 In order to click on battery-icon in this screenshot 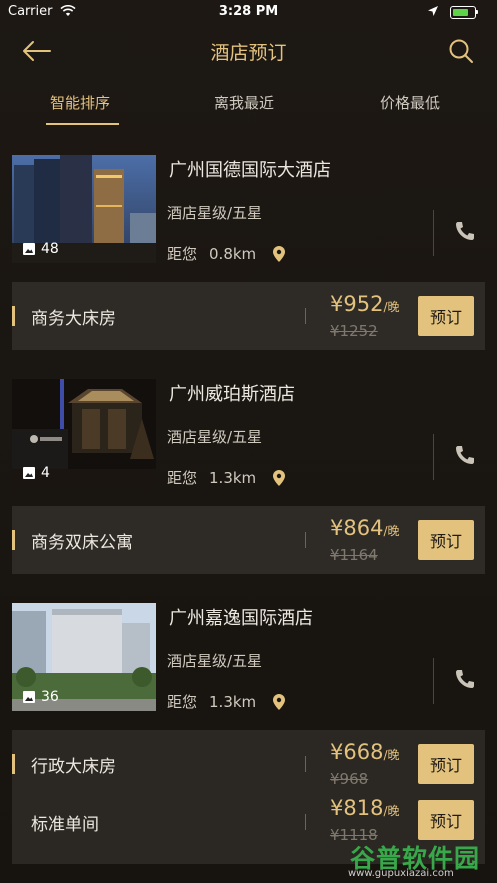, I will do `click(463, 12)`.